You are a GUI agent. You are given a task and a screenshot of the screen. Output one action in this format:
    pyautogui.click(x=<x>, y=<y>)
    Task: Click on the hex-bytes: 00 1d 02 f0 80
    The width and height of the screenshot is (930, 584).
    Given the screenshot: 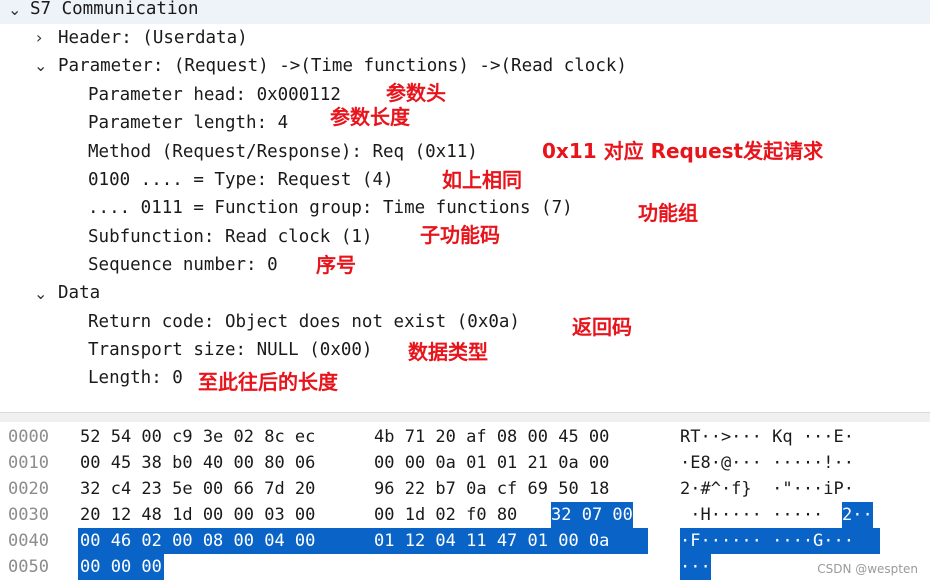 What is the action you would take?
    pyautogui.click(x=451, y=515)
    